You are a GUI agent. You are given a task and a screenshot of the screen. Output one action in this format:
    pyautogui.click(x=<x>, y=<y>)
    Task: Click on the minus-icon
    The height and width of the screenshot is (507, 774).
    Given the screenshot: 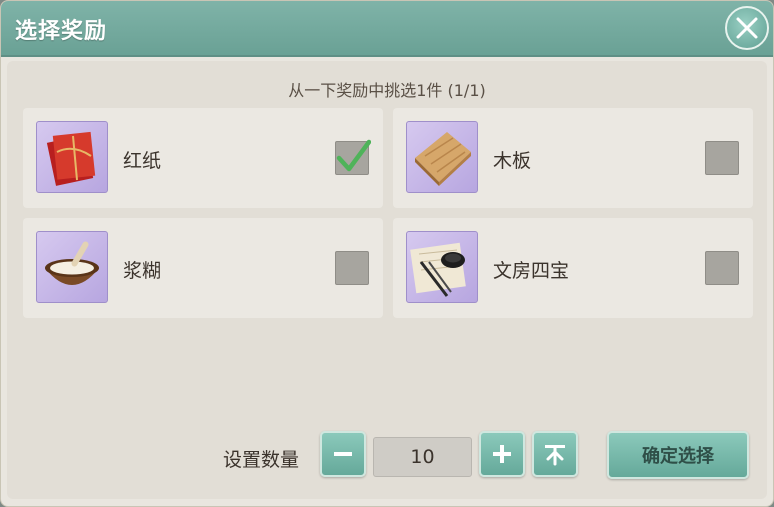 What is the action you would take?
    pyautogui.click(x=343, y=454)
    